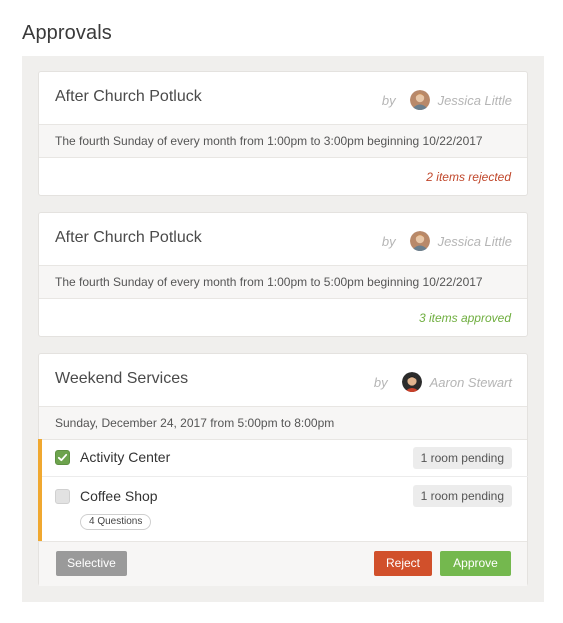 Image resolution: width=563 pixels, height=623 pixels. I want to click on room-row: Activity Center 1 room pending, so click(285, 458).